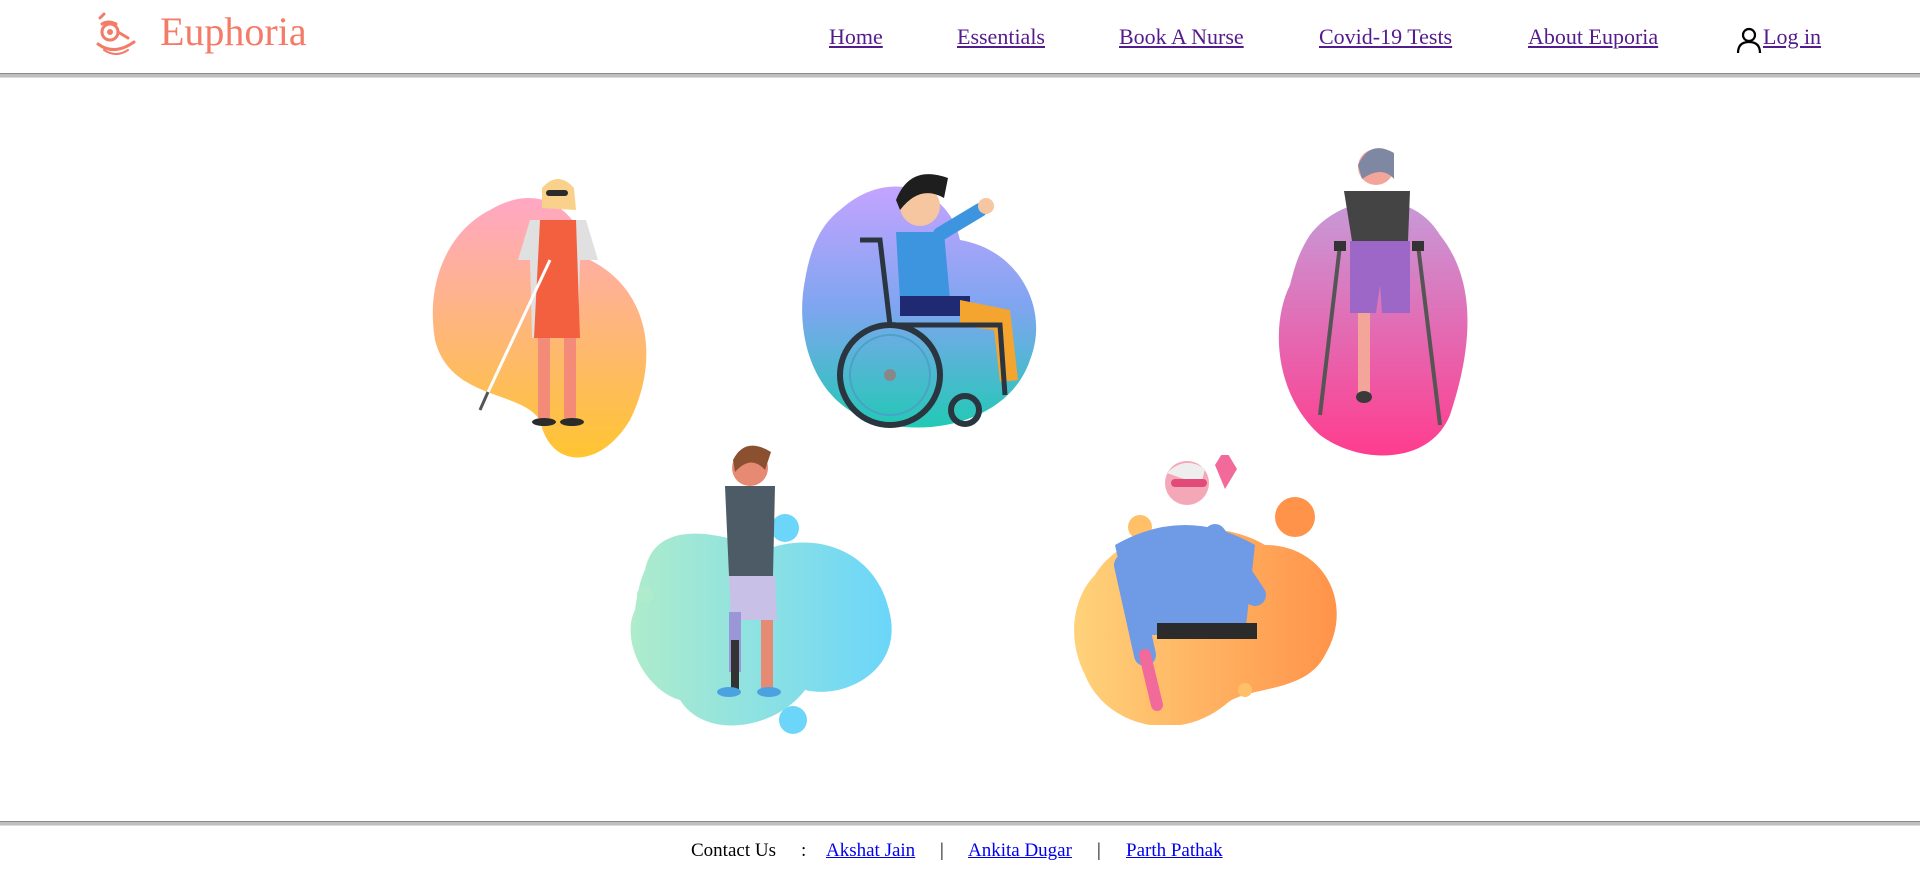  What do you see at coordinates (1593, 37) in the screenshot?
I see `nav-about: About Euporia` at bounding box center [1593, 37].